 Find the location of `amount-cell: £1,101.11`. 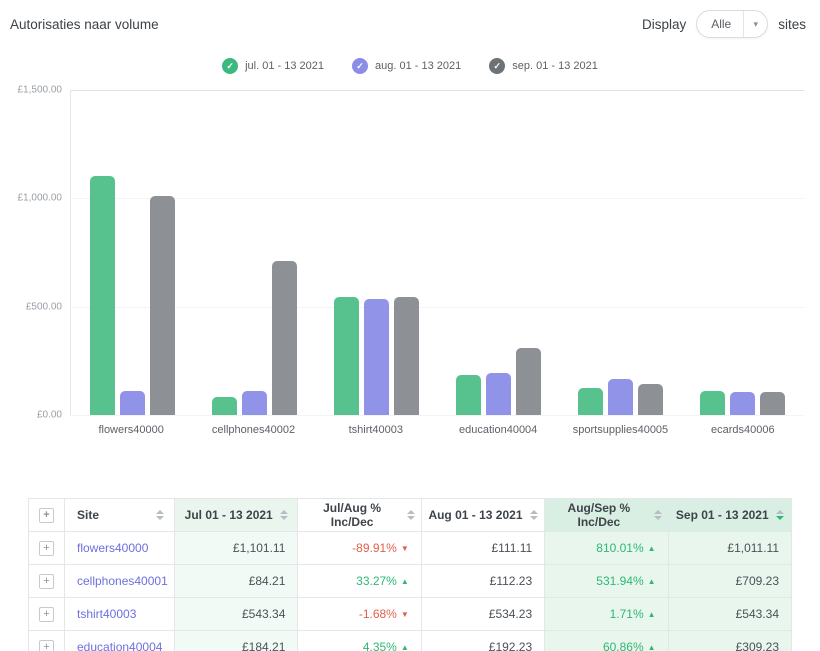

amount-cell: £1,101.11 is located at coordinates (236, 548).